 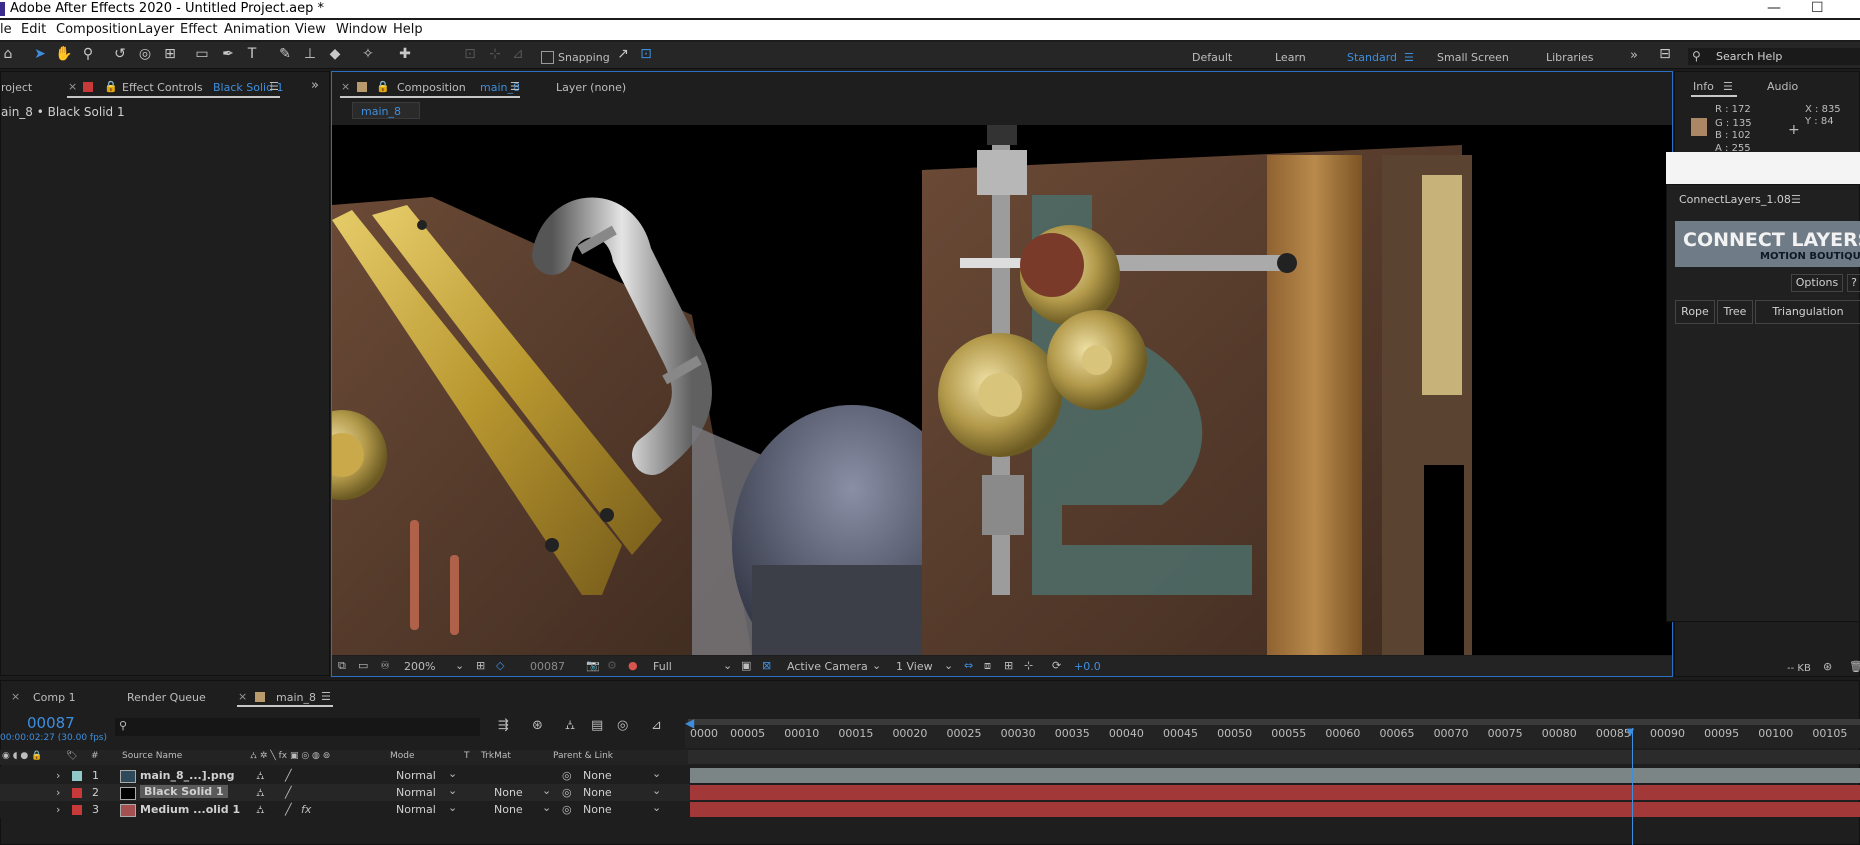 What do you see at coordinates (54, 697) in the screenshot?
I see `tab-comp-1: Comp 1` at bounding box center [54, 697].